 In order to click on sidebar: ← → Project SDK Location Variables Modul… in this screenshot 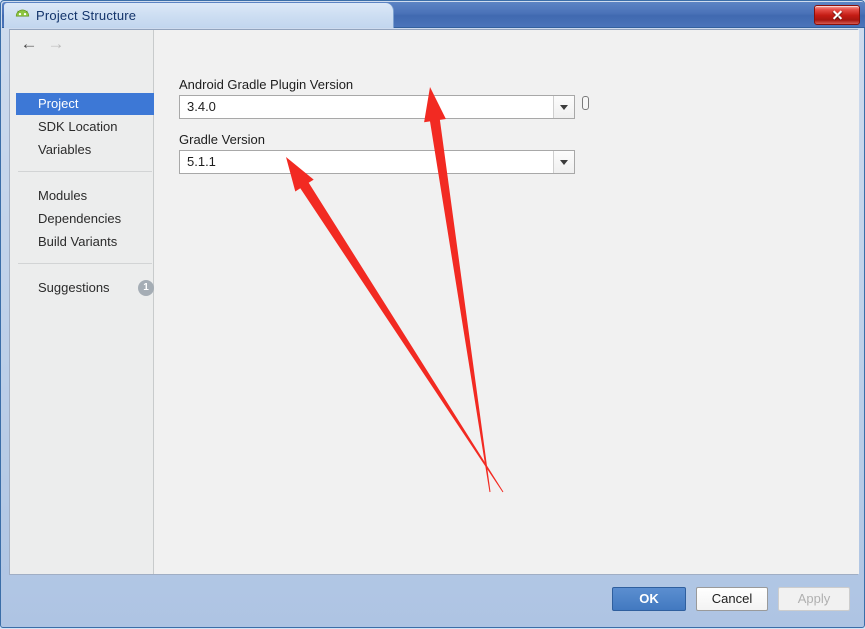, I will do `click(82, 302)`.